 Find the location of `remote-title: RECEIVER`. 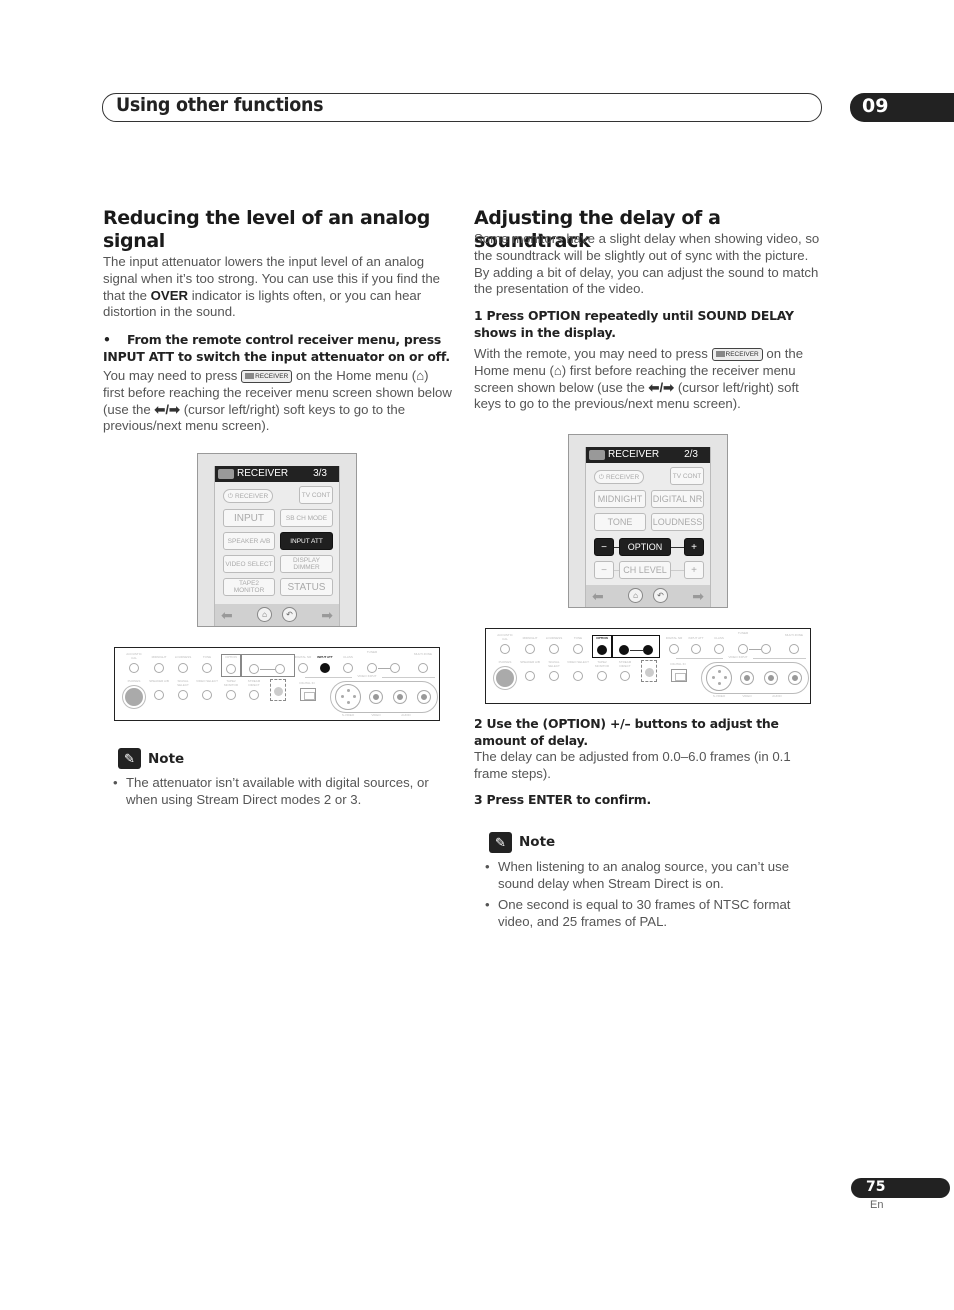

remote-title: RECEIVER is located at coordinates (634, 454).